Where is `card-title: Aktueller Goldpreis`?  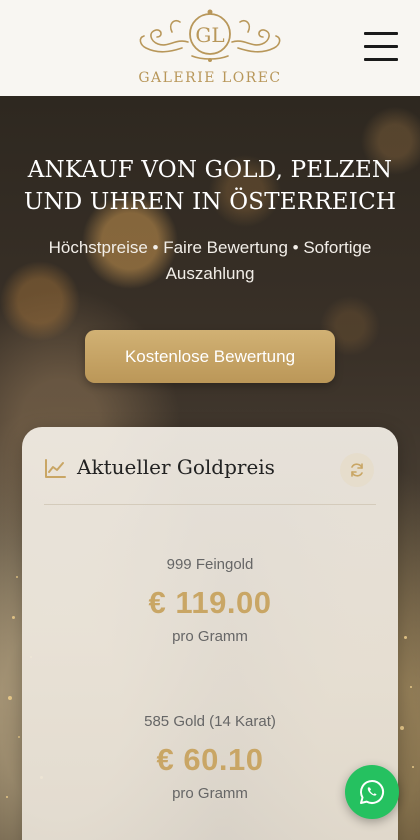
card-title: Aktueller Goldpreis is located at coordinates (176, 467).